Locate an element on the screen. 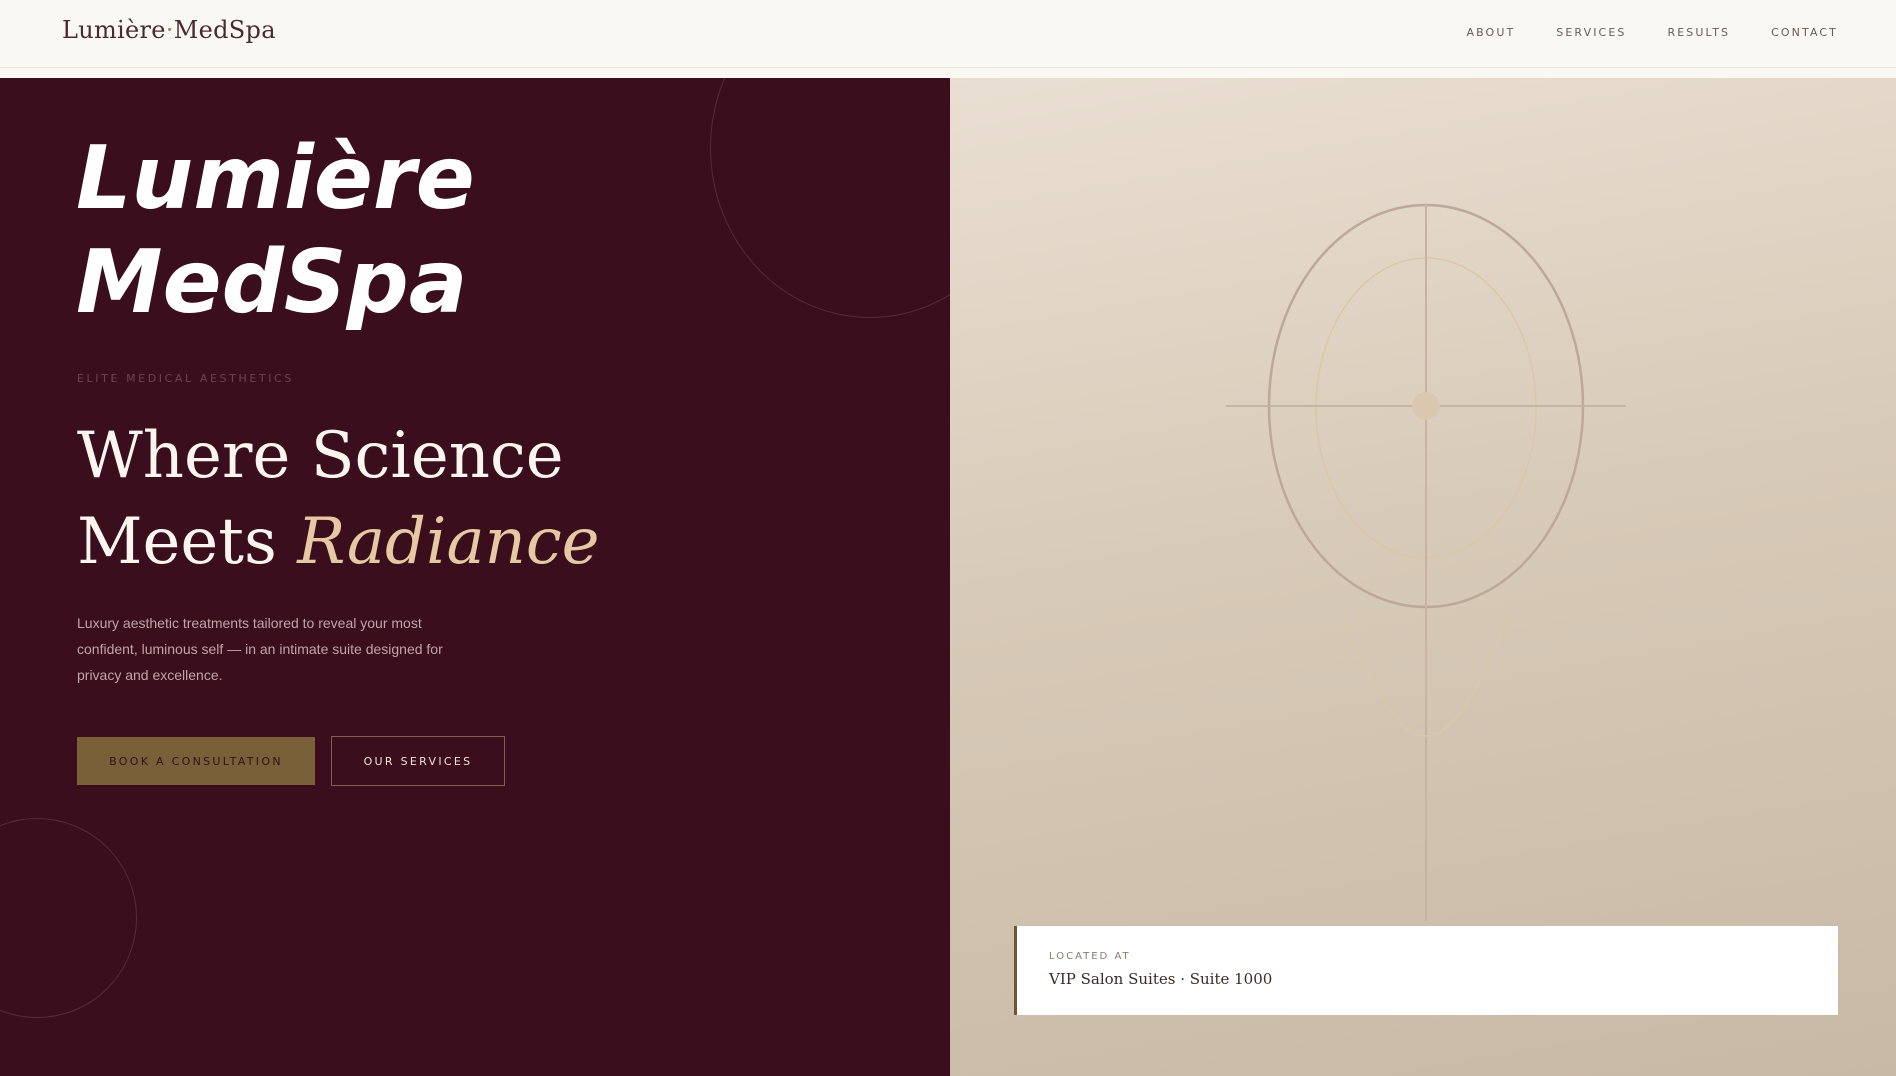 The height and width of the screenshot is (1076, 1896). hero-title: Lumière MedSpa is located at coordinates (275, 230).